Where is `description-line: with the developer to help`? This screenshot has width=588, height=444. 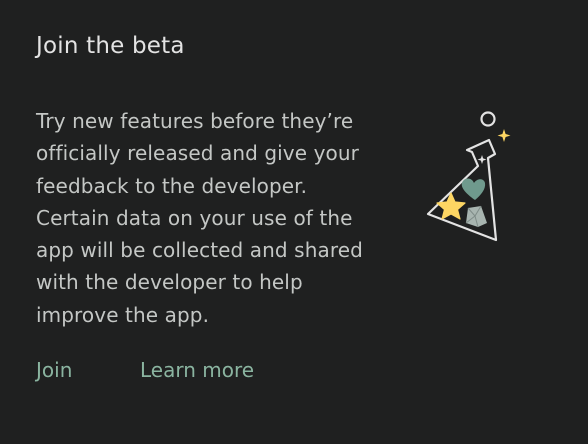 description-line: with the developer to help is located at coordinates (169, 282).